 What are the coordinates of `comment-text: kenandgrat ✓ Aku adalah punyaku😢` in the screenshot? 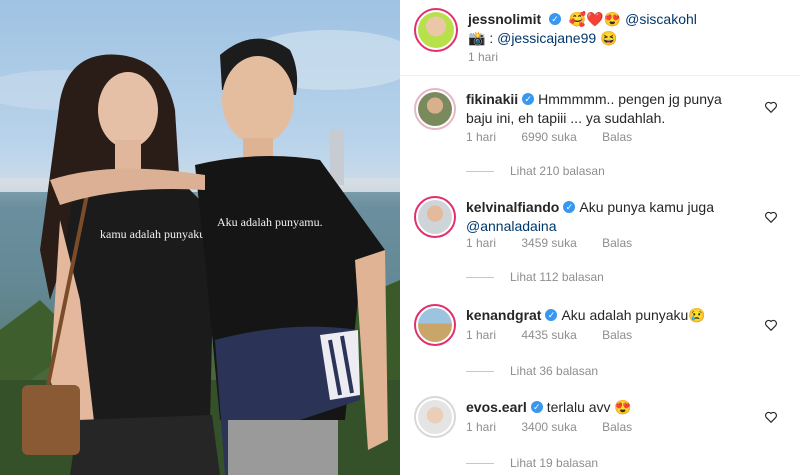 It's located at (616, 315).